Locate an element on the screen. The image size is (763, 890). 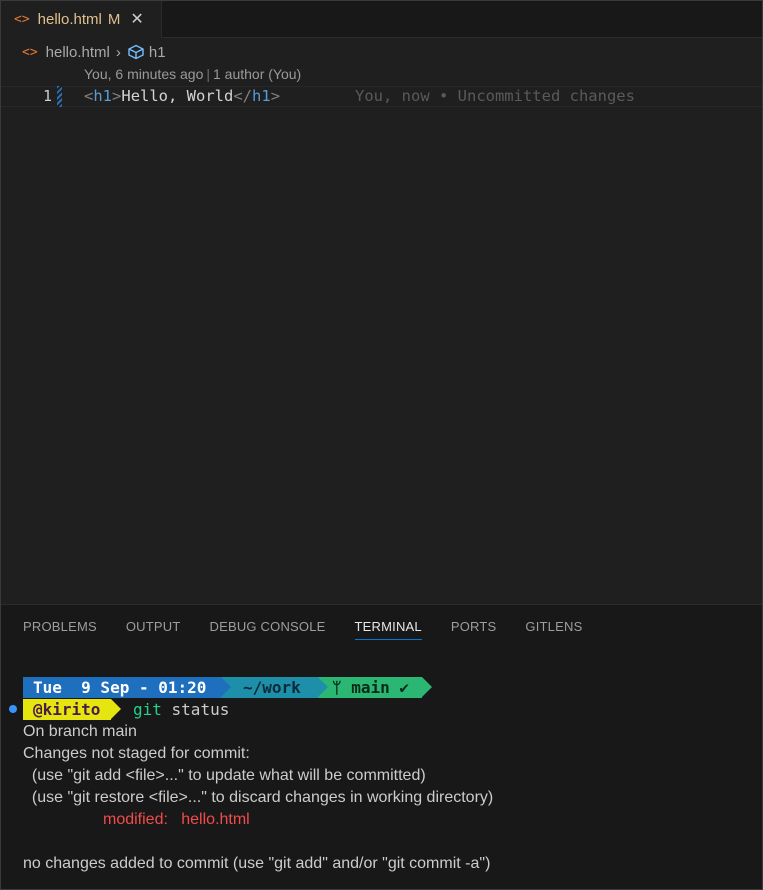
prompt-directory-segment: ~/work is located at coordinates (269, 687).